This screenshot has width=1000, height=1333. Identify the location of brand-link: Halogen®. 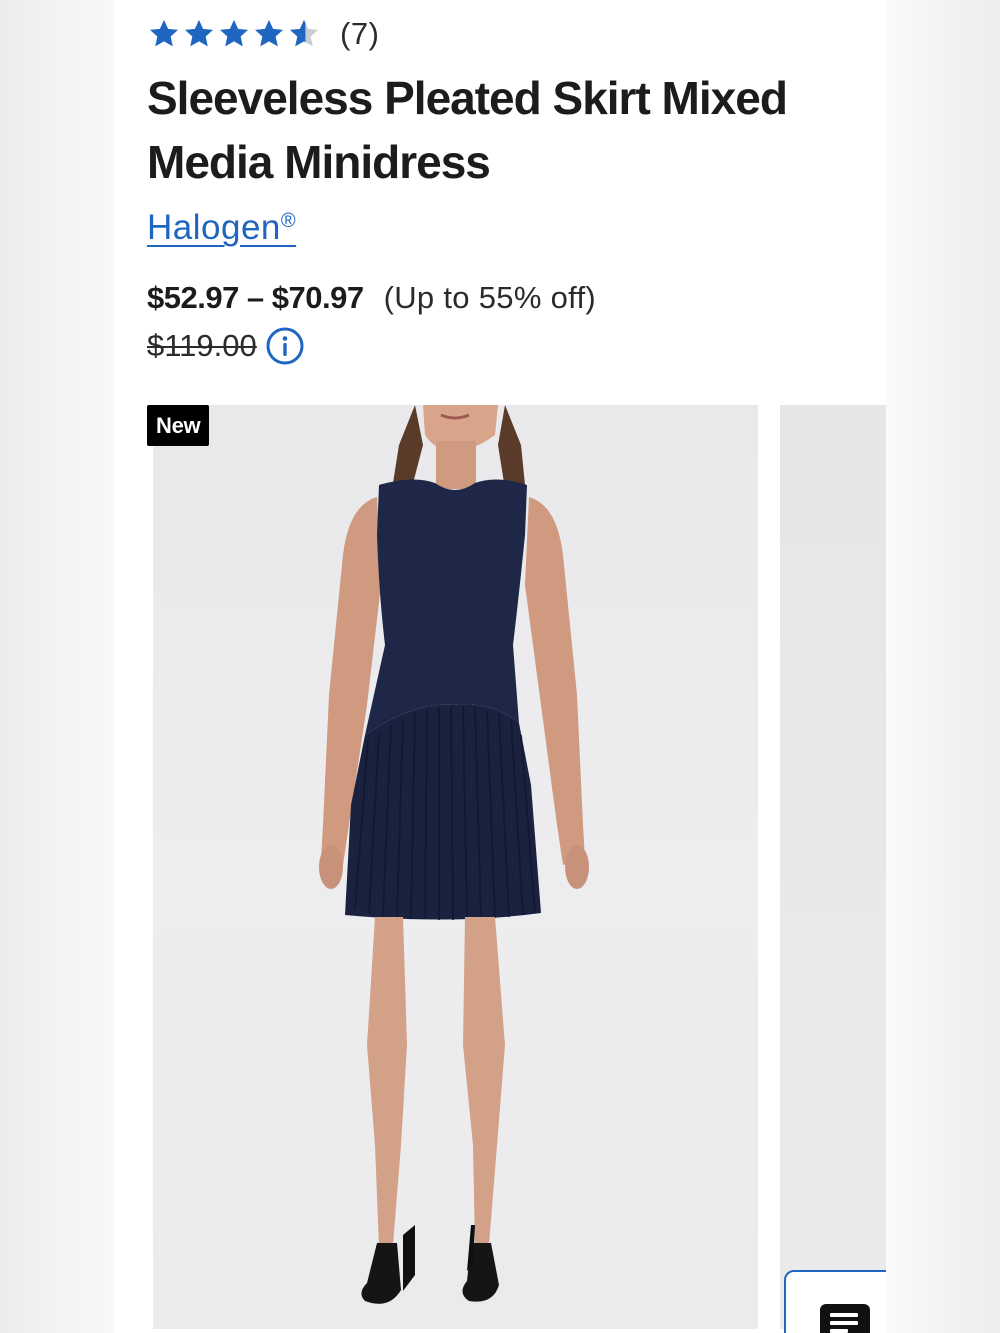
(221, 228).